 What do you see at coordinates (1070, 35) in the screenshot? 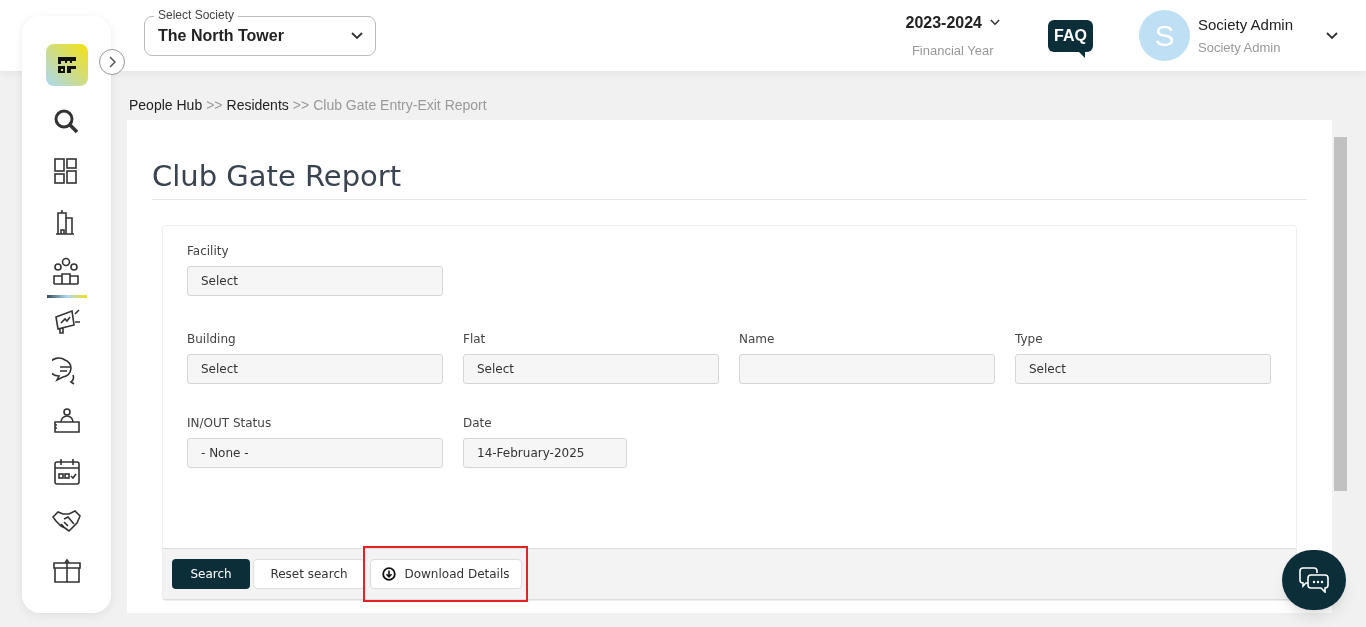
I see `faq-button: FAQ` at bounding box center [1070, 35].